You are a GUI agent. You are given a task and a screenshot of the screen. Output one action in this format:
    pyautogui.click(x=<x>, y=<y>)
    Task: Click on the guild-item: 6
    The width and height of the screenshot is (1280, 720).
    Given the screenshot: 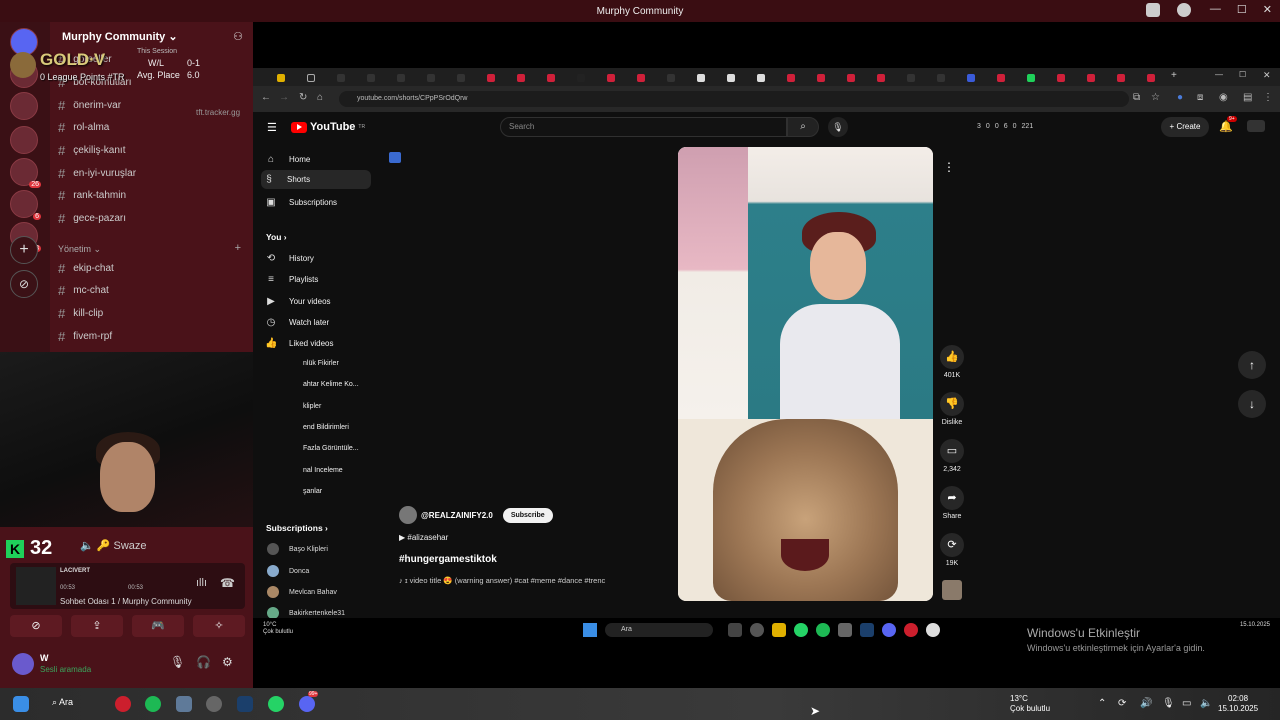 What is the action you would take?
    pyautogui.click(x=25, y=205)
    